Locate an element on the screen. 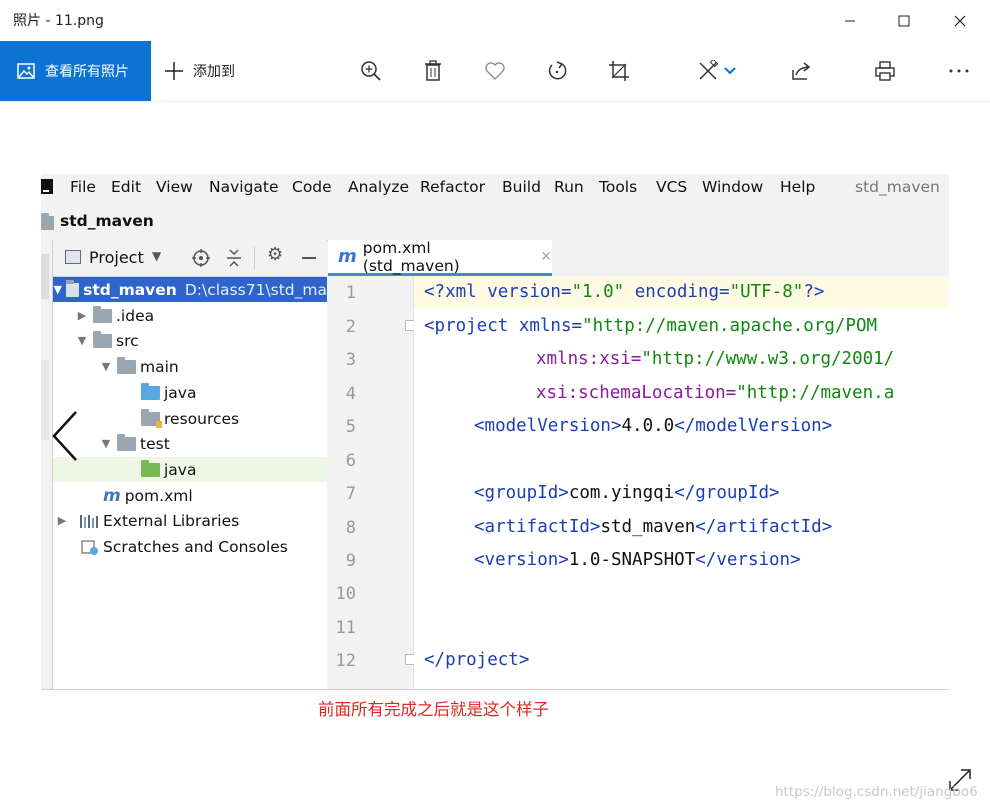  project-name: std_maven is located at coordinates (107, 221).